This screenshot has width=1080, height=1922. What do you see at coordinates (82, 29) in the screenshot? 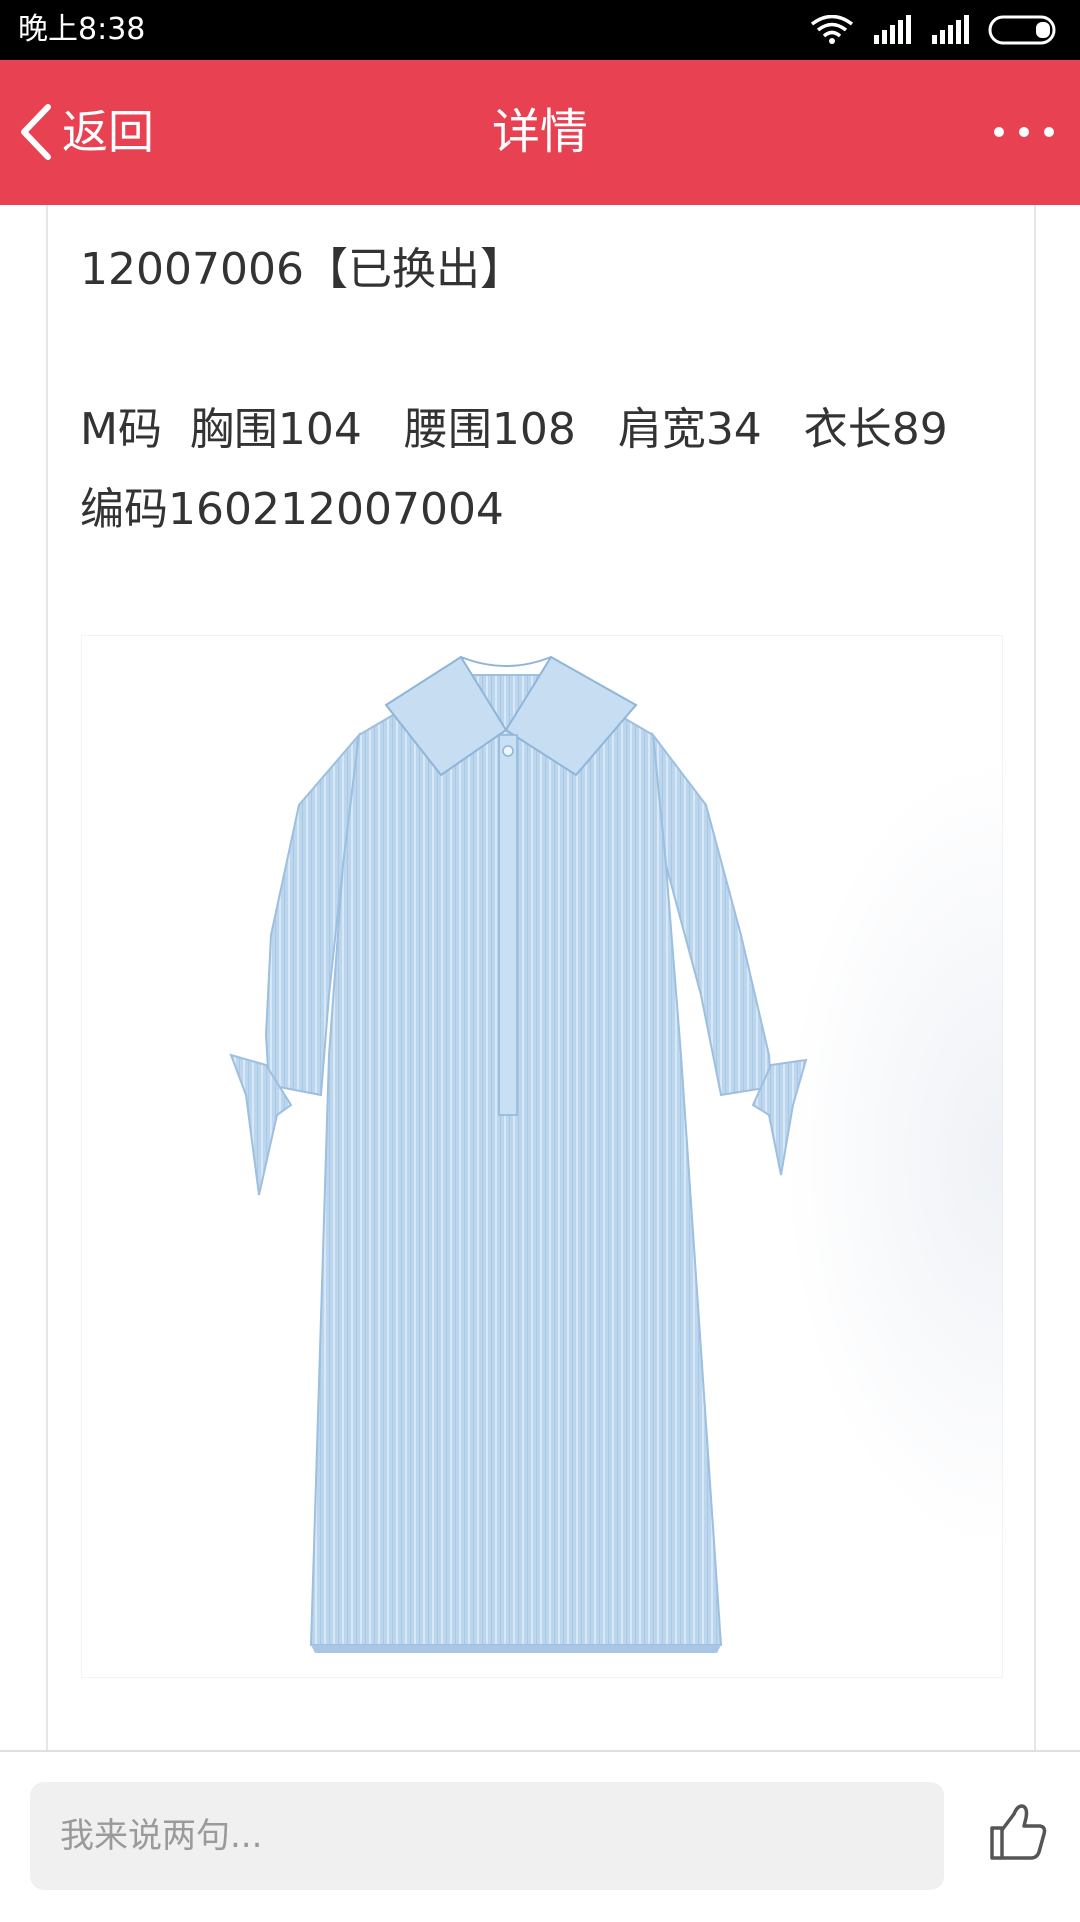
I see `status-time: 晚上8:38` at bounding box center [82, 29].